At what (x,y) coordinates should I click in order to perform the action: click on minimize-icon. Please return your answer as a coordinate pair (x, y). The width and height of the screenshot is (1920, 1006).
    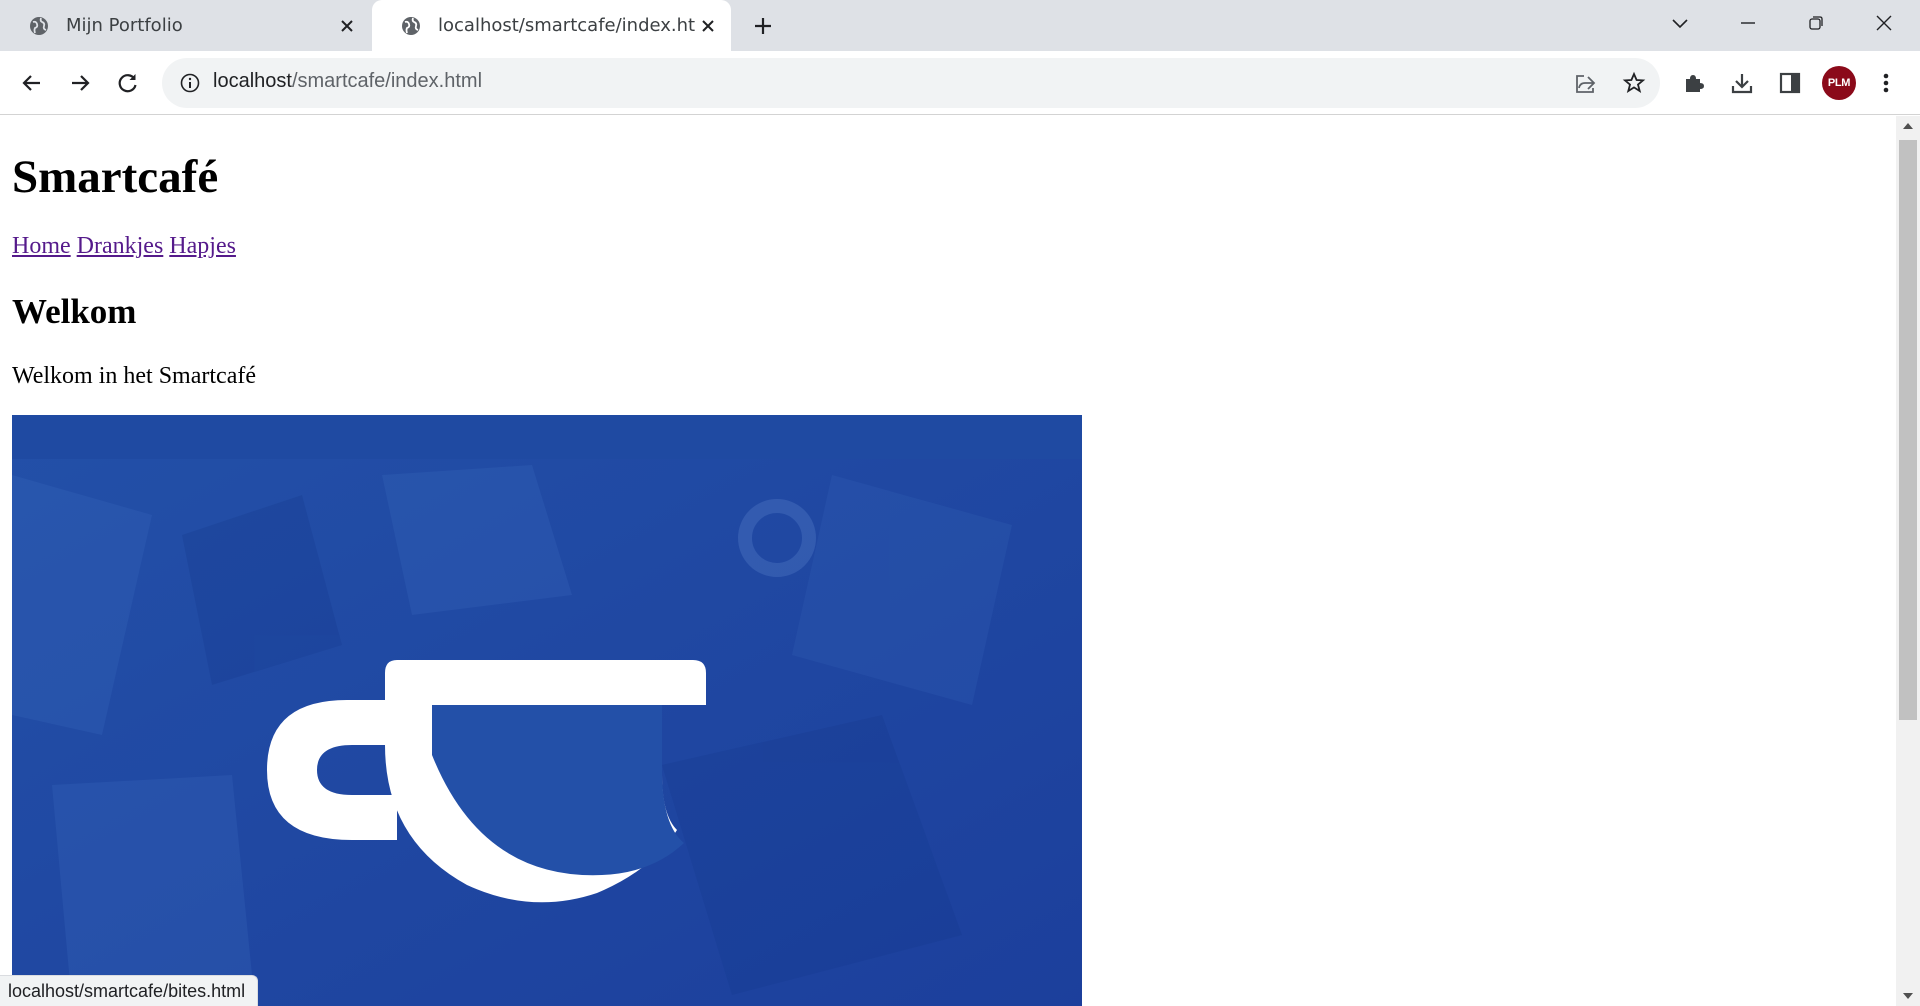
    Looking at the image, I should click on (1748, 22).